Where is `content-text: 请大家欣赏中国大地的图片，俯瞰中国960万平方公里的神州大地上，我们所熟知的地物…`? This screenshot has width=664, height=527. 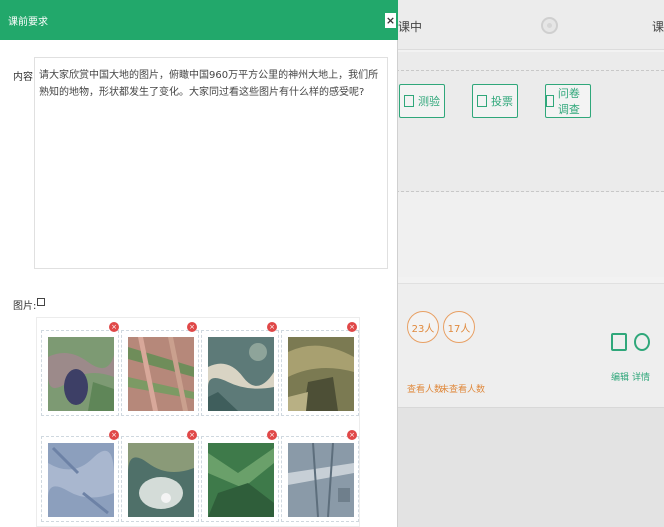 content-text: 请大家欣赏中国大地的图片，俯瞰中国960万平方公里的神州大地上，我们所熟知的地物… is located at coordinates (209, 84).